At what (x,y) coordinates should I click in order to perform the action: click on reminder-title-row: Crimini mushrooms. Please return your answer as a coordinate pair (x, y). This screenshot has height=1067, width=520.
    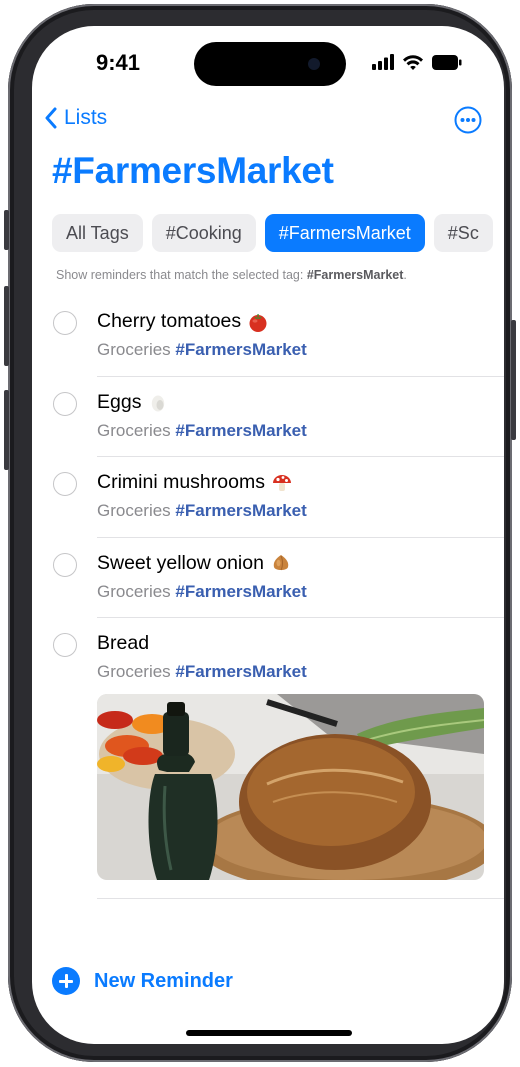
    Looking at the image, I should click on (195, 482).